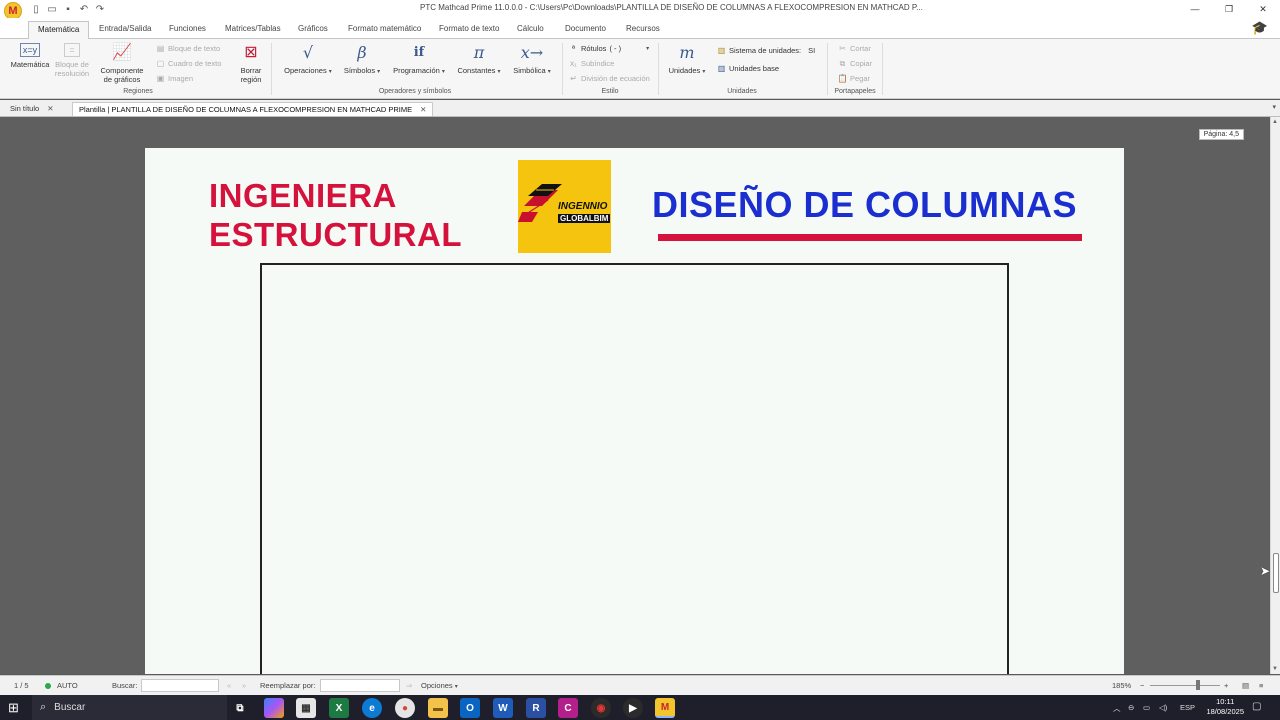  What do you see at coordinates (84, 9) in the screenshot?
I see `undo-icon: ↶` at bounding box center [84, 9].